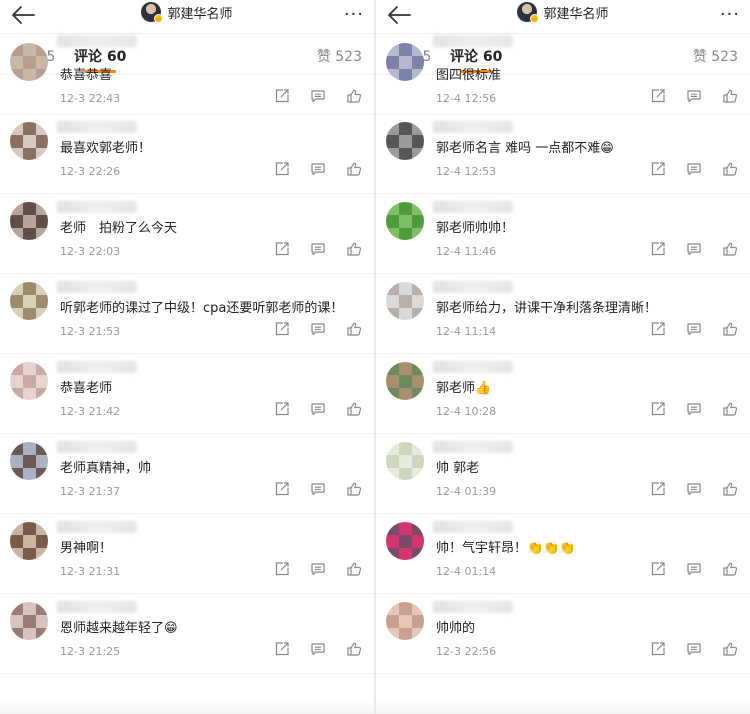 Image resolution: width=750 pixels, height=714 pixels. Describe the element at coordinates (563, 554) in the screenshot. I see `comment-item: 帅！气宇轩昂！👏👏👏 12-4 01:14` at that location.